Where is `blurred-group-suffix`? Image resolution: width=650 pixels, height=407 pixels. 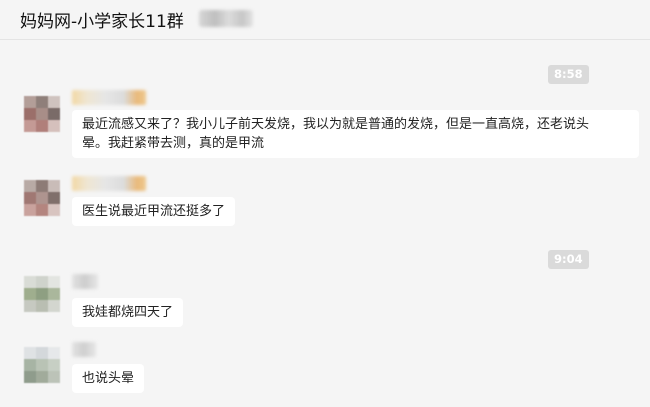
blurred-group-suffix is located at coordinates (226, 18).